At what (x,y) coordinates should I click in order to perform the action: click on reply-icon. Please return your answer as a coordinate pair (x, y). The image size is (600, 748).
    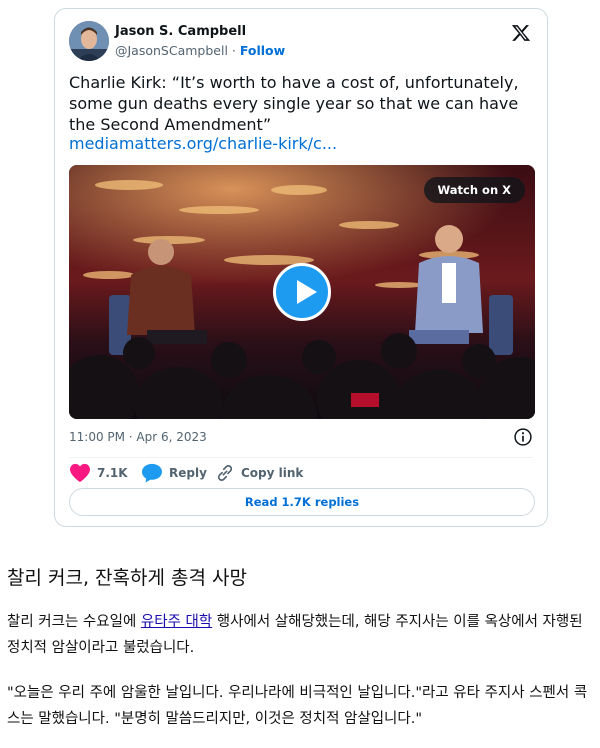
    Looking at the image, I should click on (152, 473).